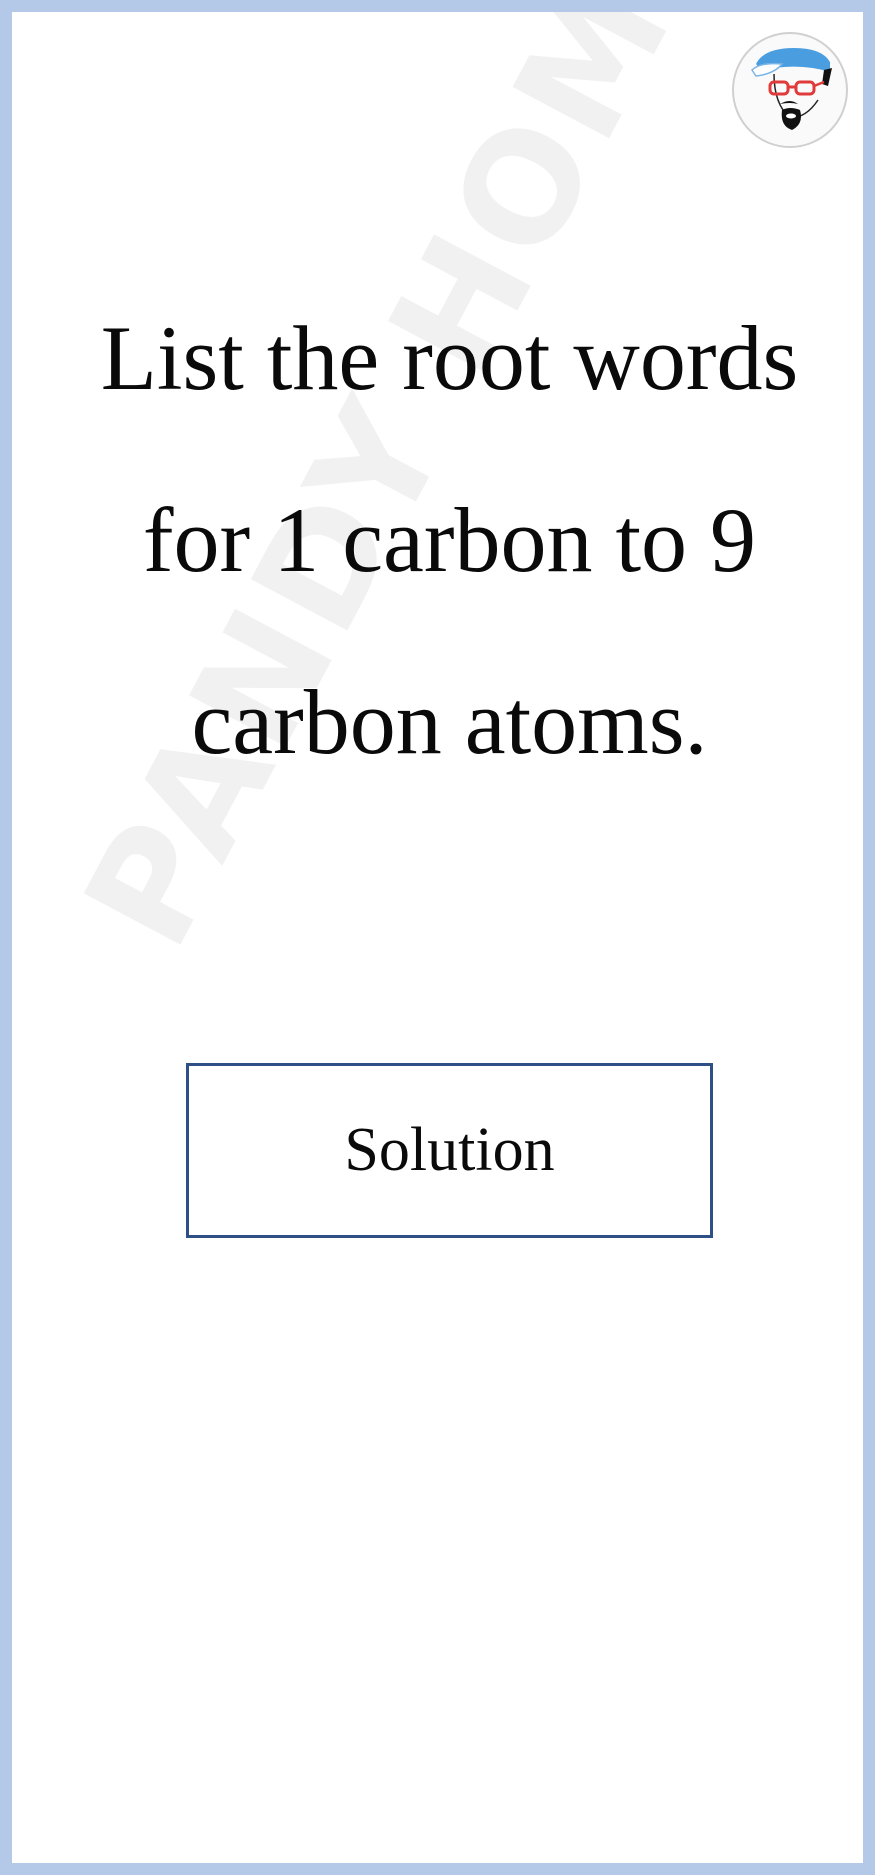 This screenshot has height=1875, width=875. What do you see at coordinates (449, 1150) in the screenshot?
I see `solution-button: Solution` at bounding box center [449, 1150].